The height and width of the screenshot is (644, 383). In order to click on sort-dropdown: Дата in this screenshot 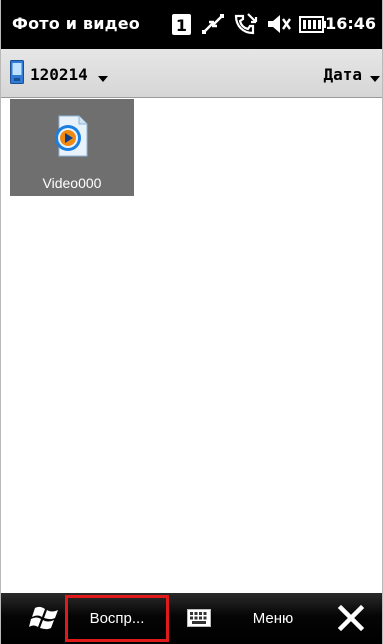, I will do `click(351, 74)`.